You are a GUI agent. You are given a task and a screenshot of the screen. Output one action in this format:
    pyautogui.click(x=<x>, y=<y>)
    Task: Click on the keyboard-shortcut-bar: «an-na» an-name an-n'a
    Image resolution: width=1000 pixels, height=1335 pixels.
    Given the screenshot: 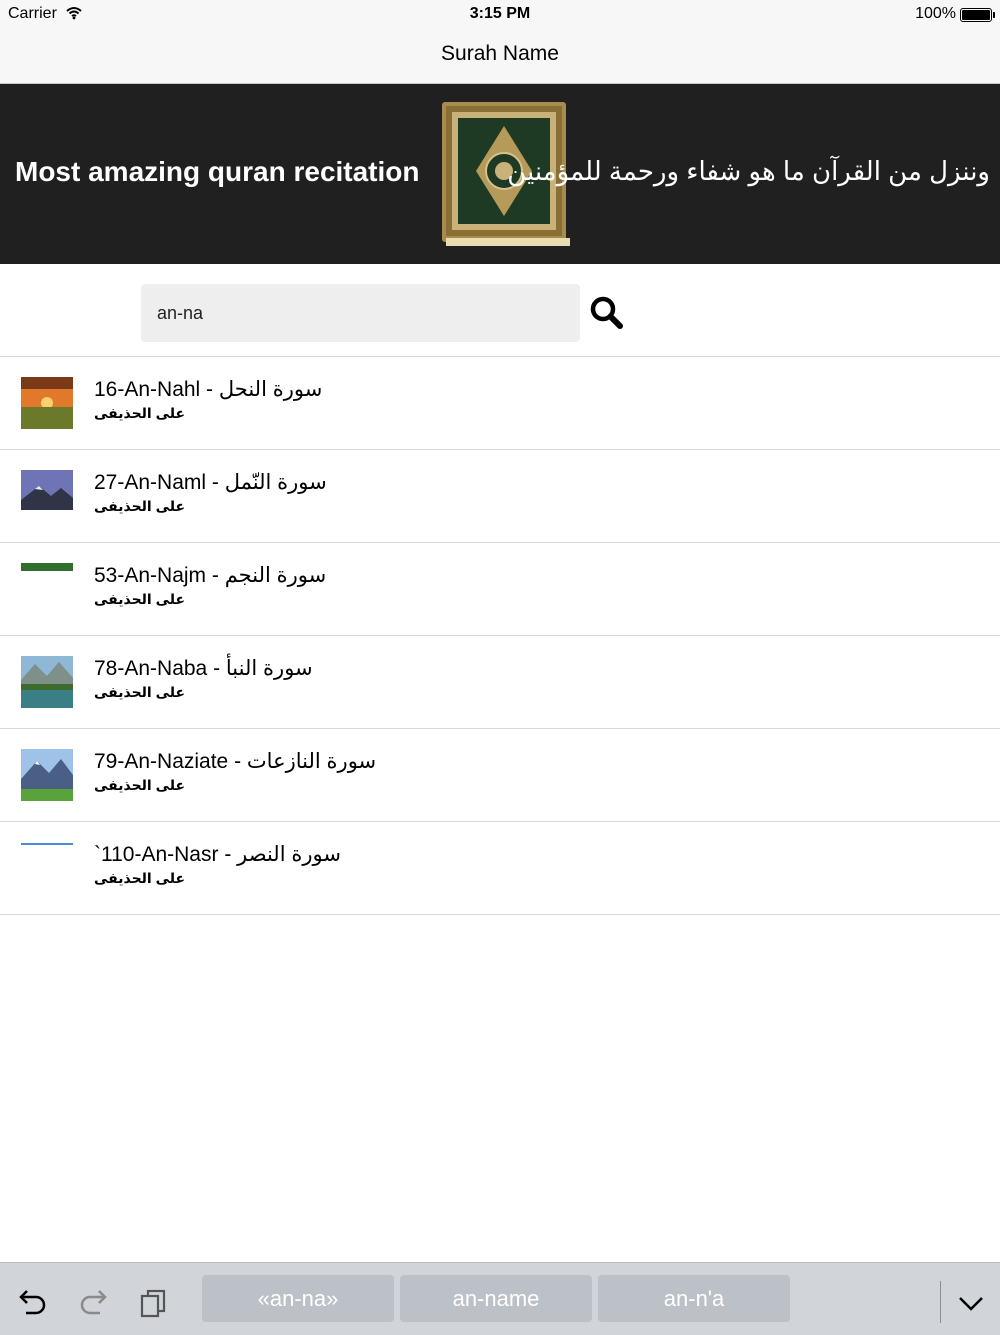 What is the action you would take?
    pyautogui.click(x=500, y=1298)
    